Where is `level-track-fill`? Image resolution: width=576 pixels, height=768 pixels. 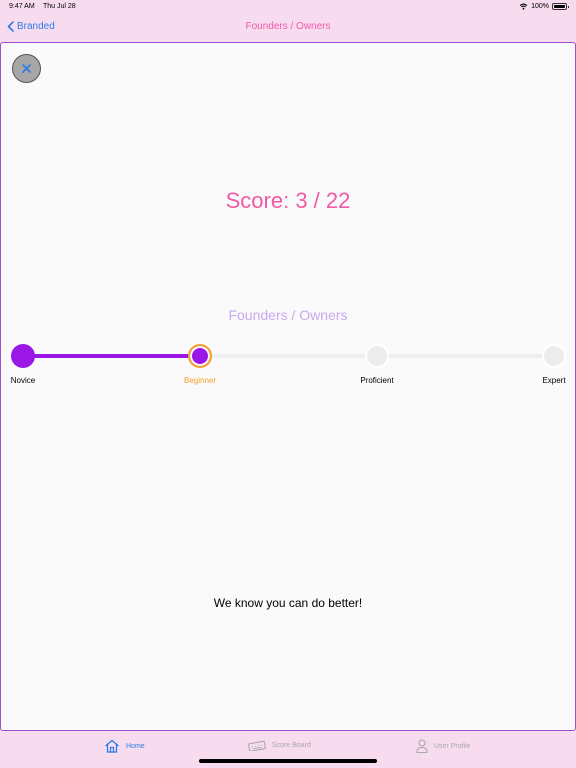
level-track-fill is located at coordinates (111, 356).